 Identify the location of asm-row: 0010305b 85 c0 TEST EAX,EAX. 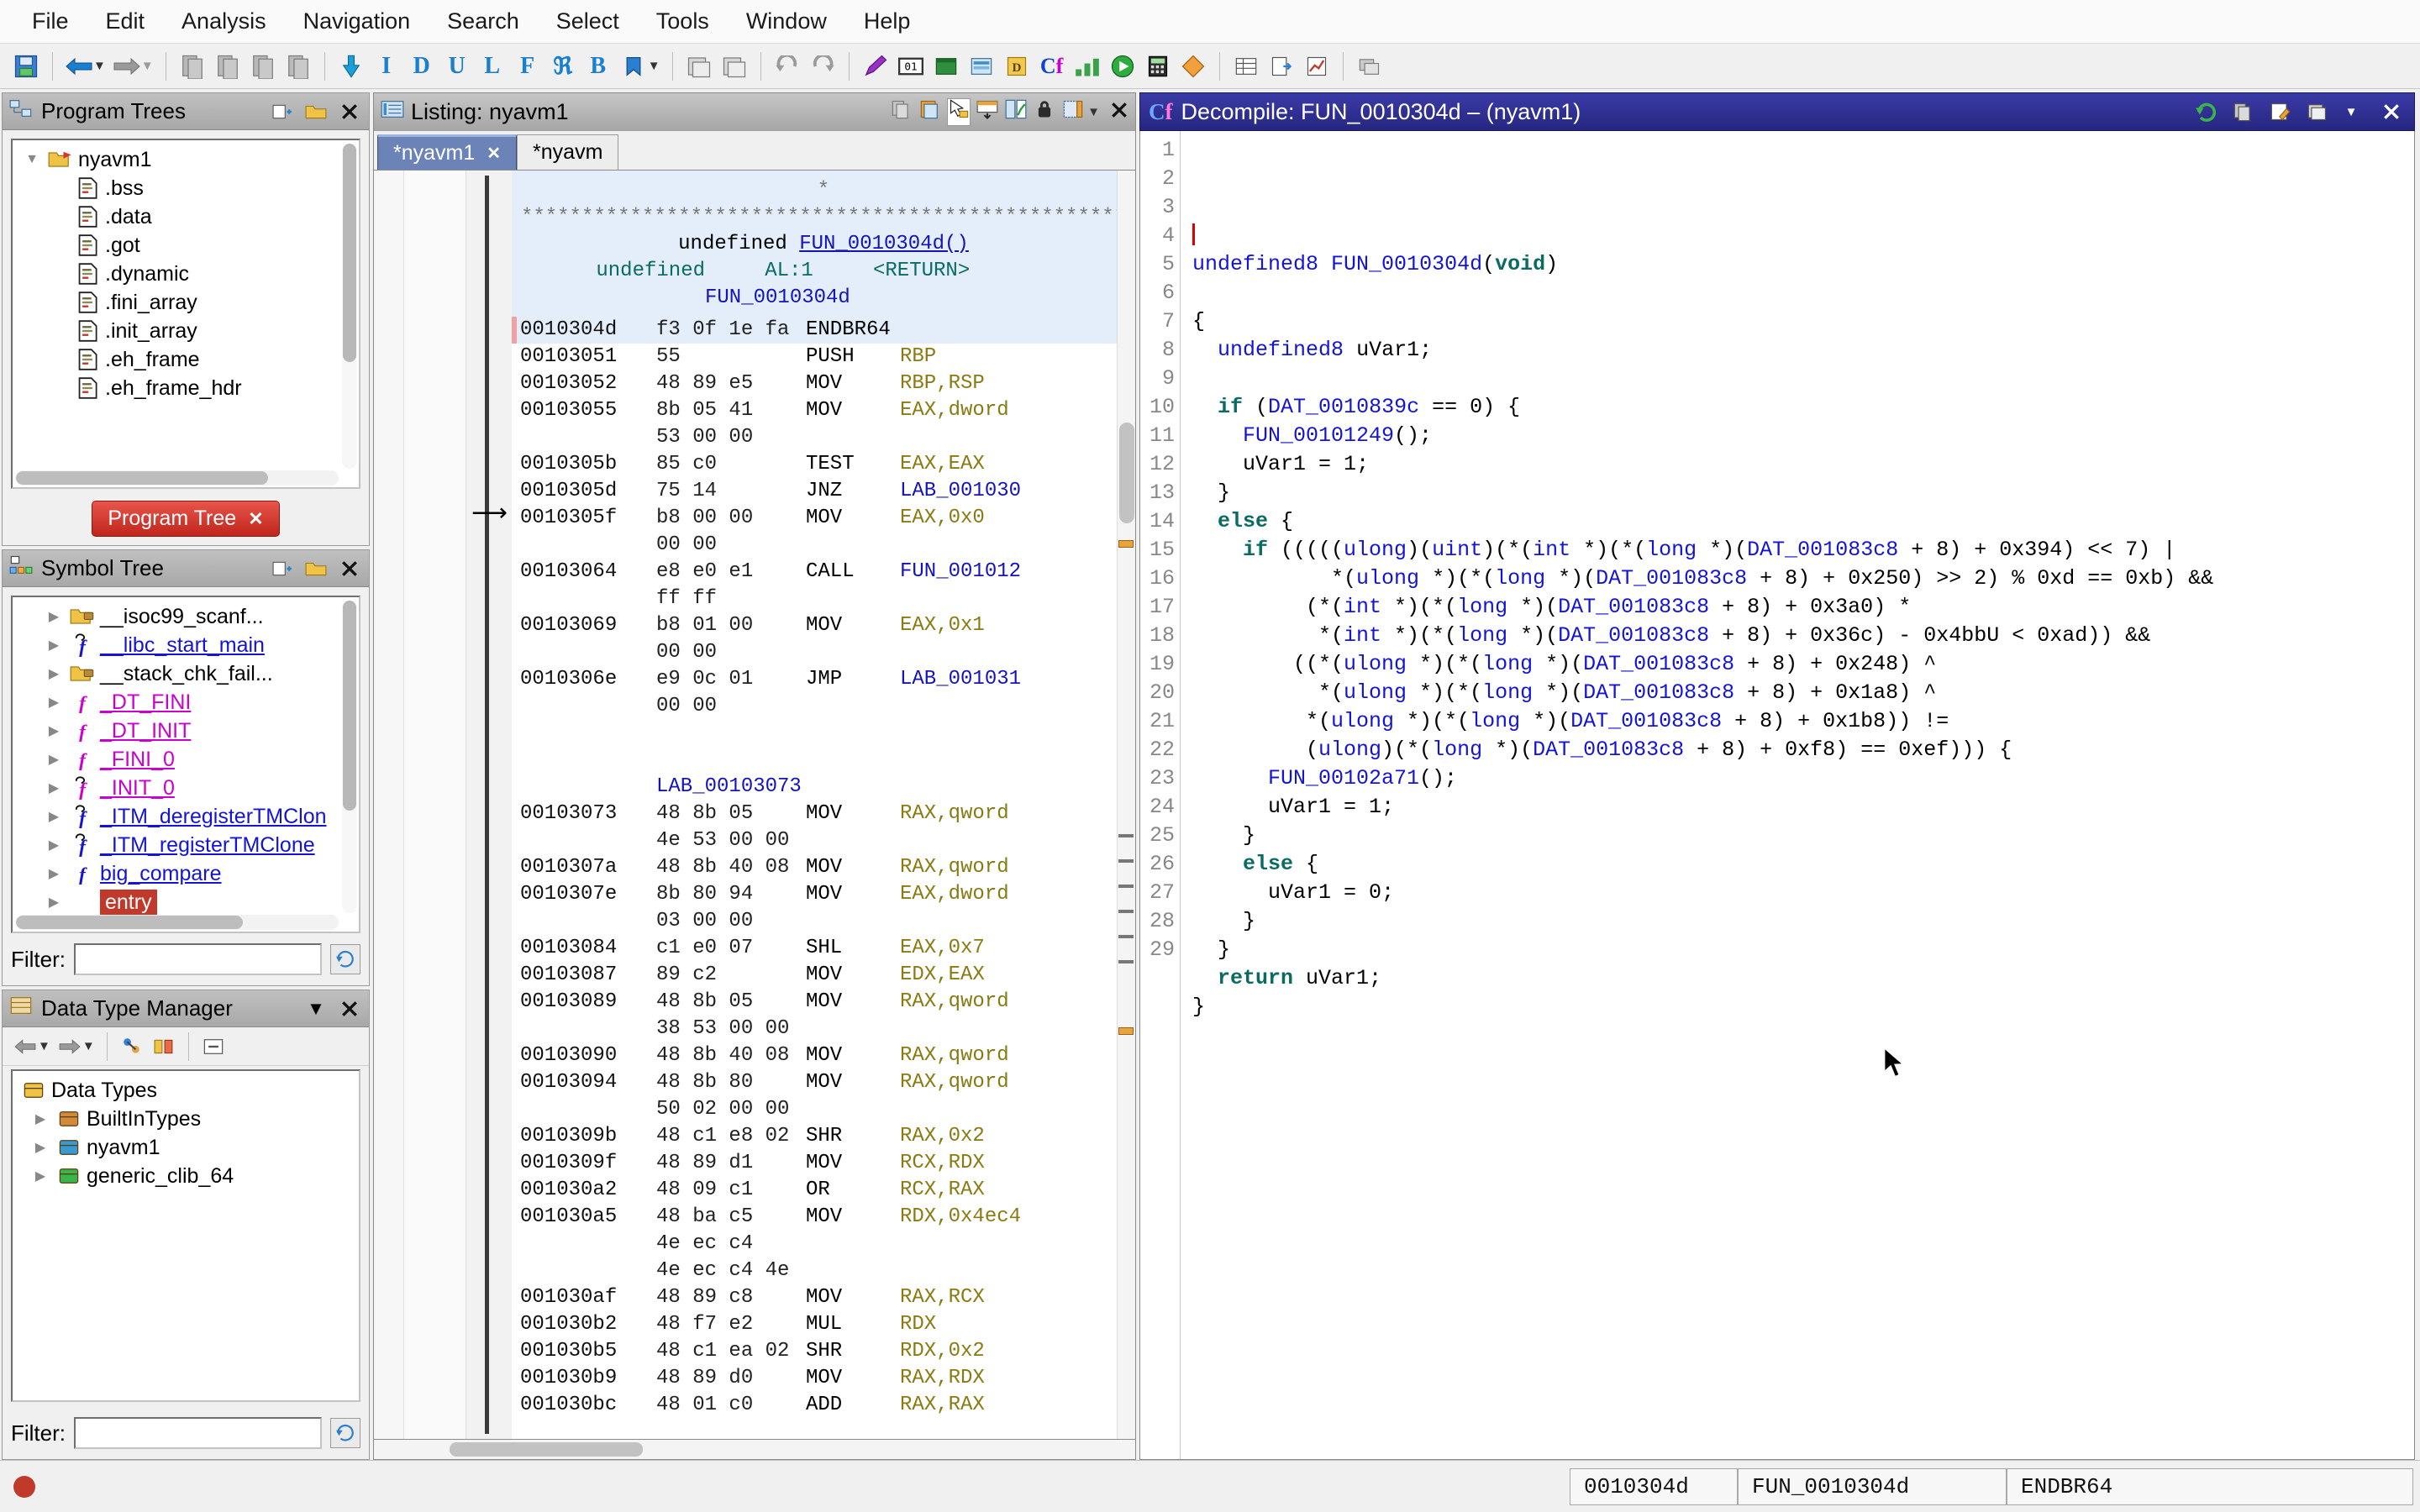
(824, 464).